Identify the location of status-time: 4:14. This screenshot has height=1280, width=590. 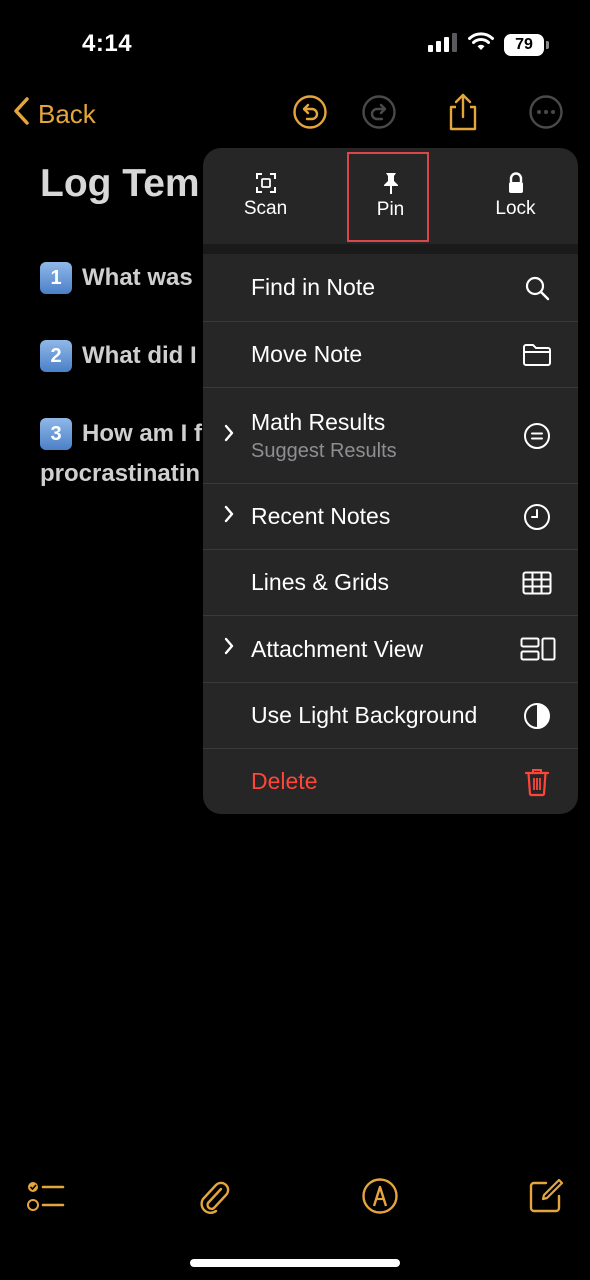
(107, 43).